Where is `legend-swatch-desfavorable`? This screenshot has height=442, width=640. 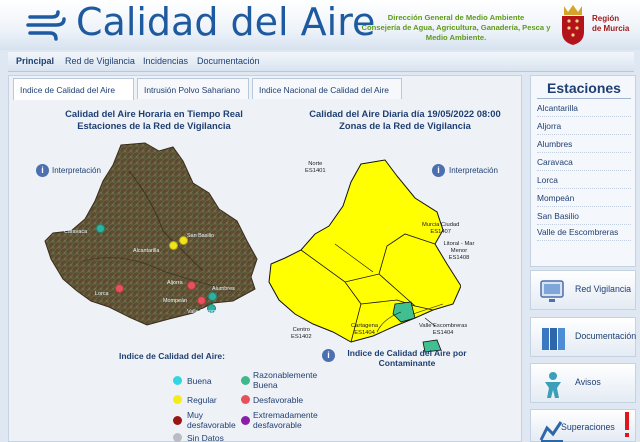 legend-swatch-desfavorable is located at coordinates (245, 399).